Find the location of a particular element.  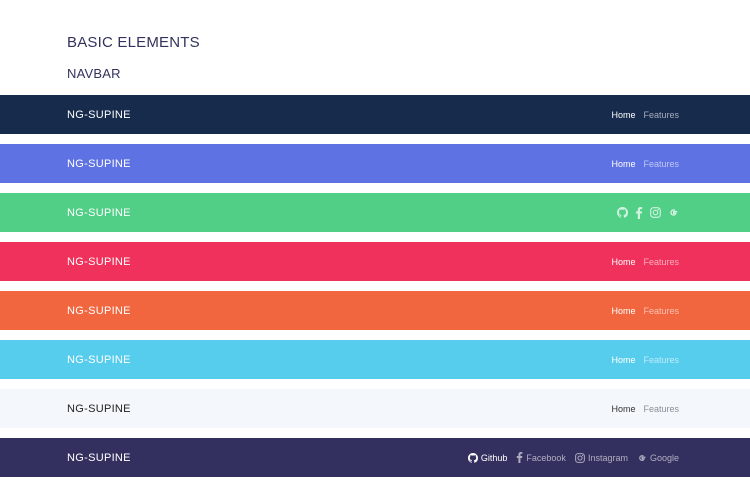

nav-link-facebook: Facebook is located at coordinates (541, 457).